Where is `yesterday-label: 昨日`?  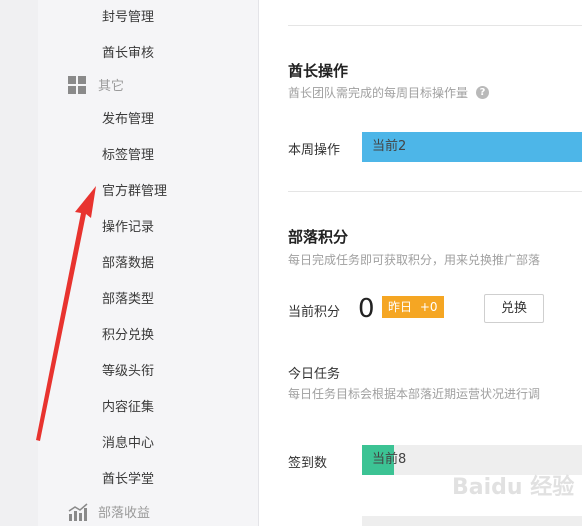
yesterday-label: 昨日 is located at coordinates (400, 307).